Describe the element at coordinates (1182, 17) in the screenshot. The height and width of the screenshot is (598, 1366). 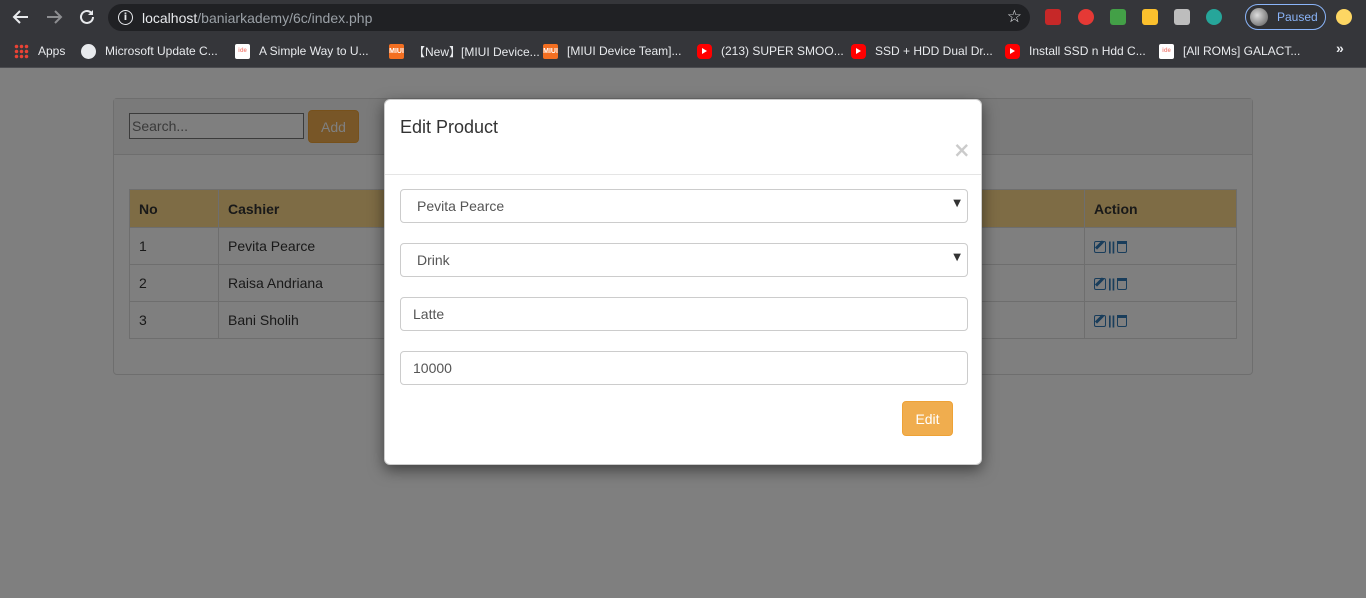
I see `cube-extension-icon` at that location.